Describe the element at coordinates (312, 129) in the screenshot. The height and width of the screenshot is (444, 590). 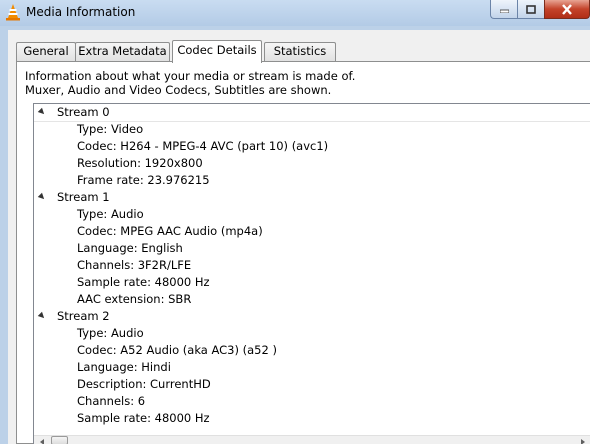
I see `stream-detail: Type: Video` at that location.